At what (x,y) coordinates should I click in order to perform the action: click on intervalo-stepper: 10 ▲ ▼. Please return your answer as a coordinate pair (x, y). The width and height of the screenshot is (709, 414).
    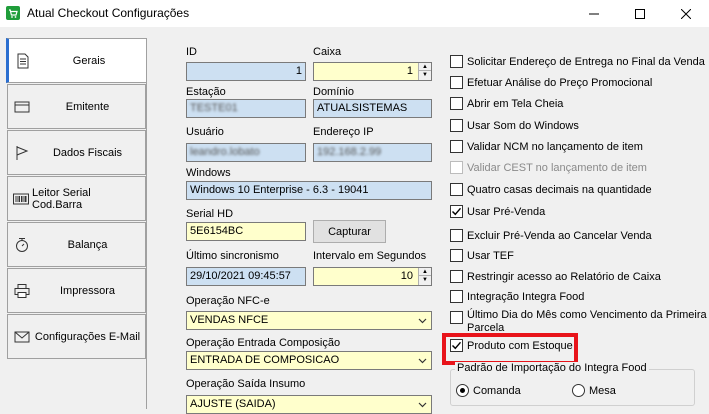
    Looking at the image, I should click on (372, 276).